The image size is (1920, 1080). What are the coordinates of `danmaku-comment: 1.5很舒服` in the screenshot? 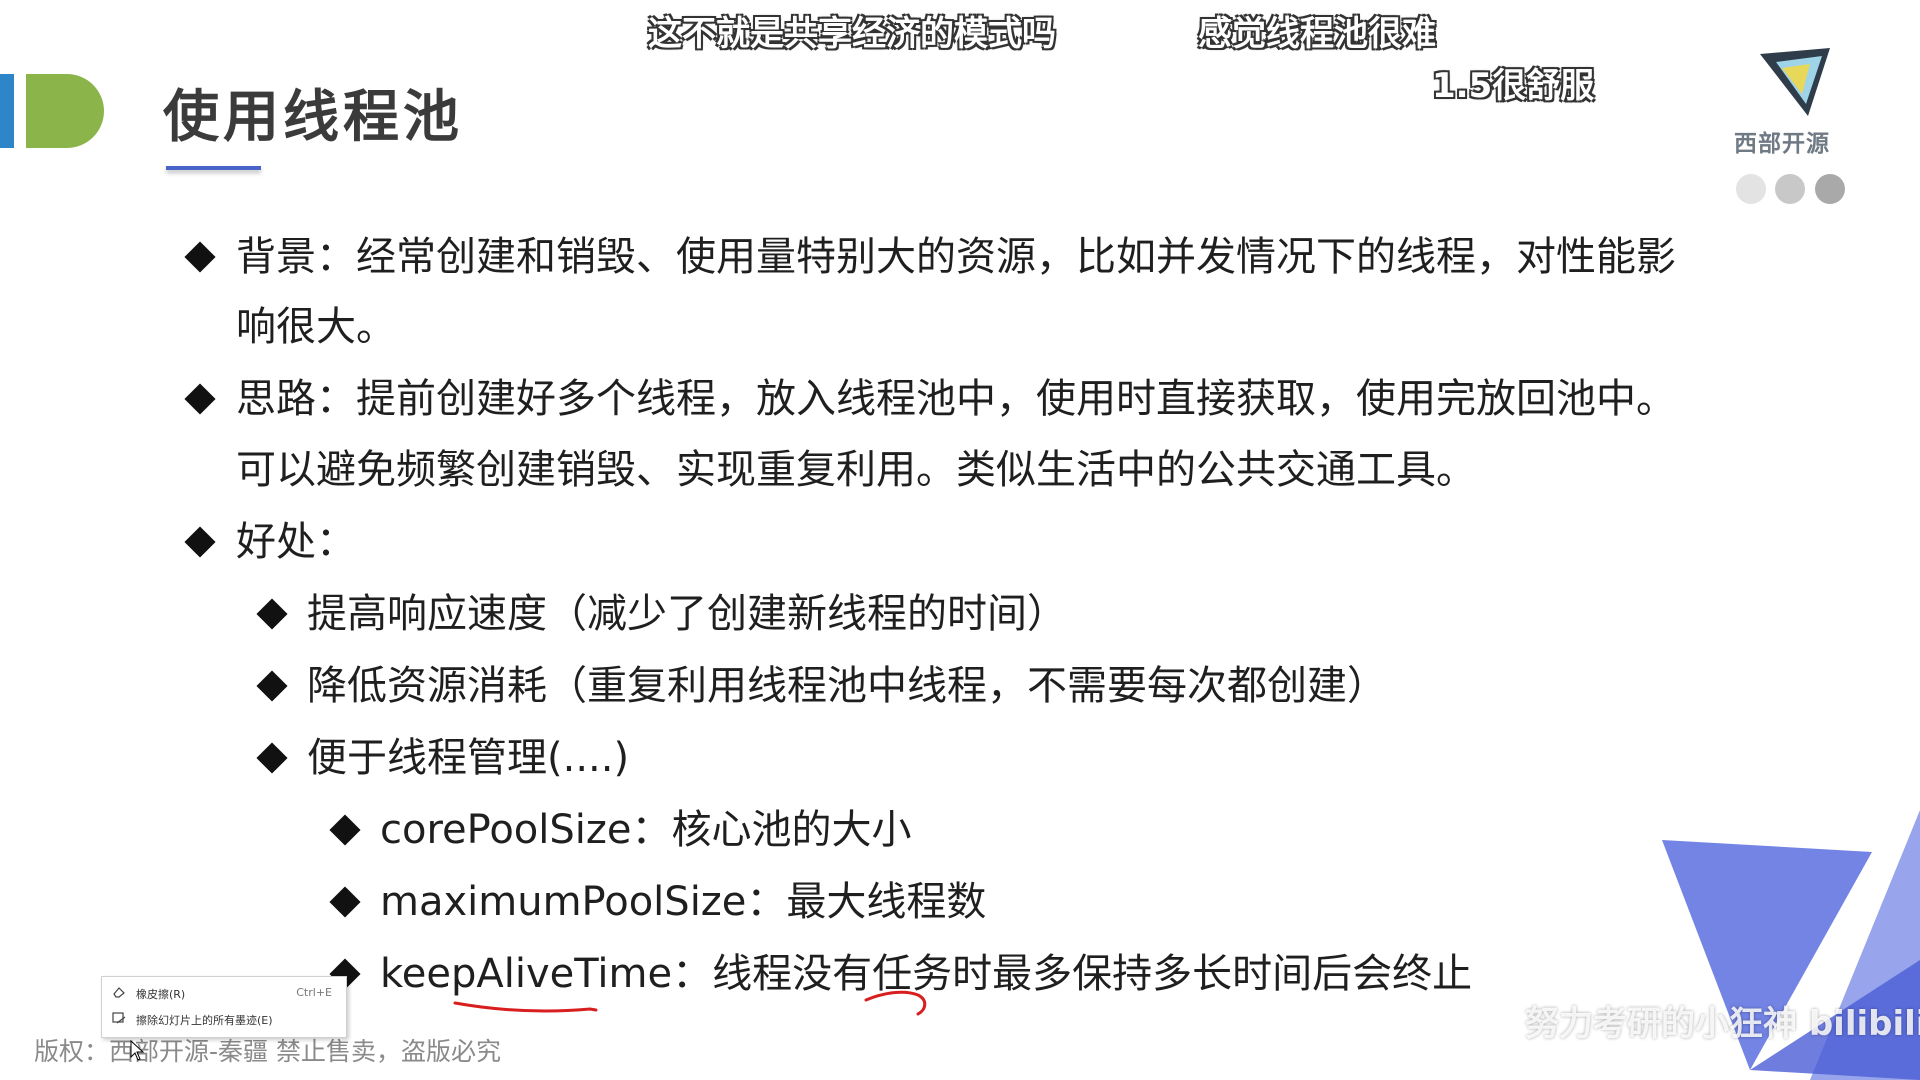 It's located at (1513, 86).